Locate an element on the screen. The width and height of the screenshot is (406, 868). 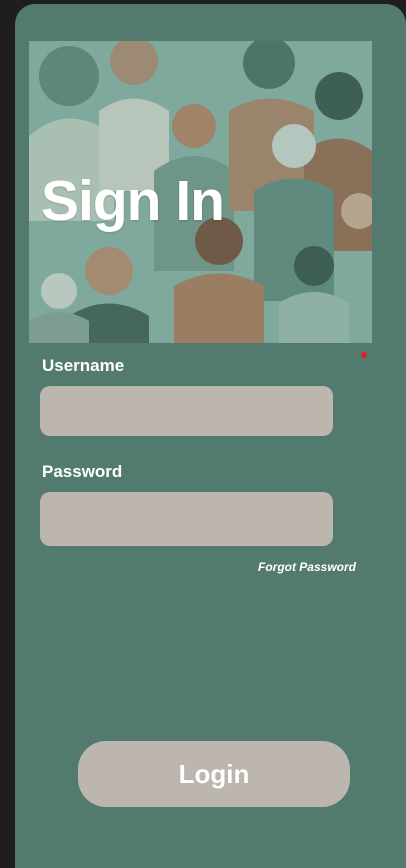
forgot-password-link: Forgot Password is located at coordinates (307, 567).